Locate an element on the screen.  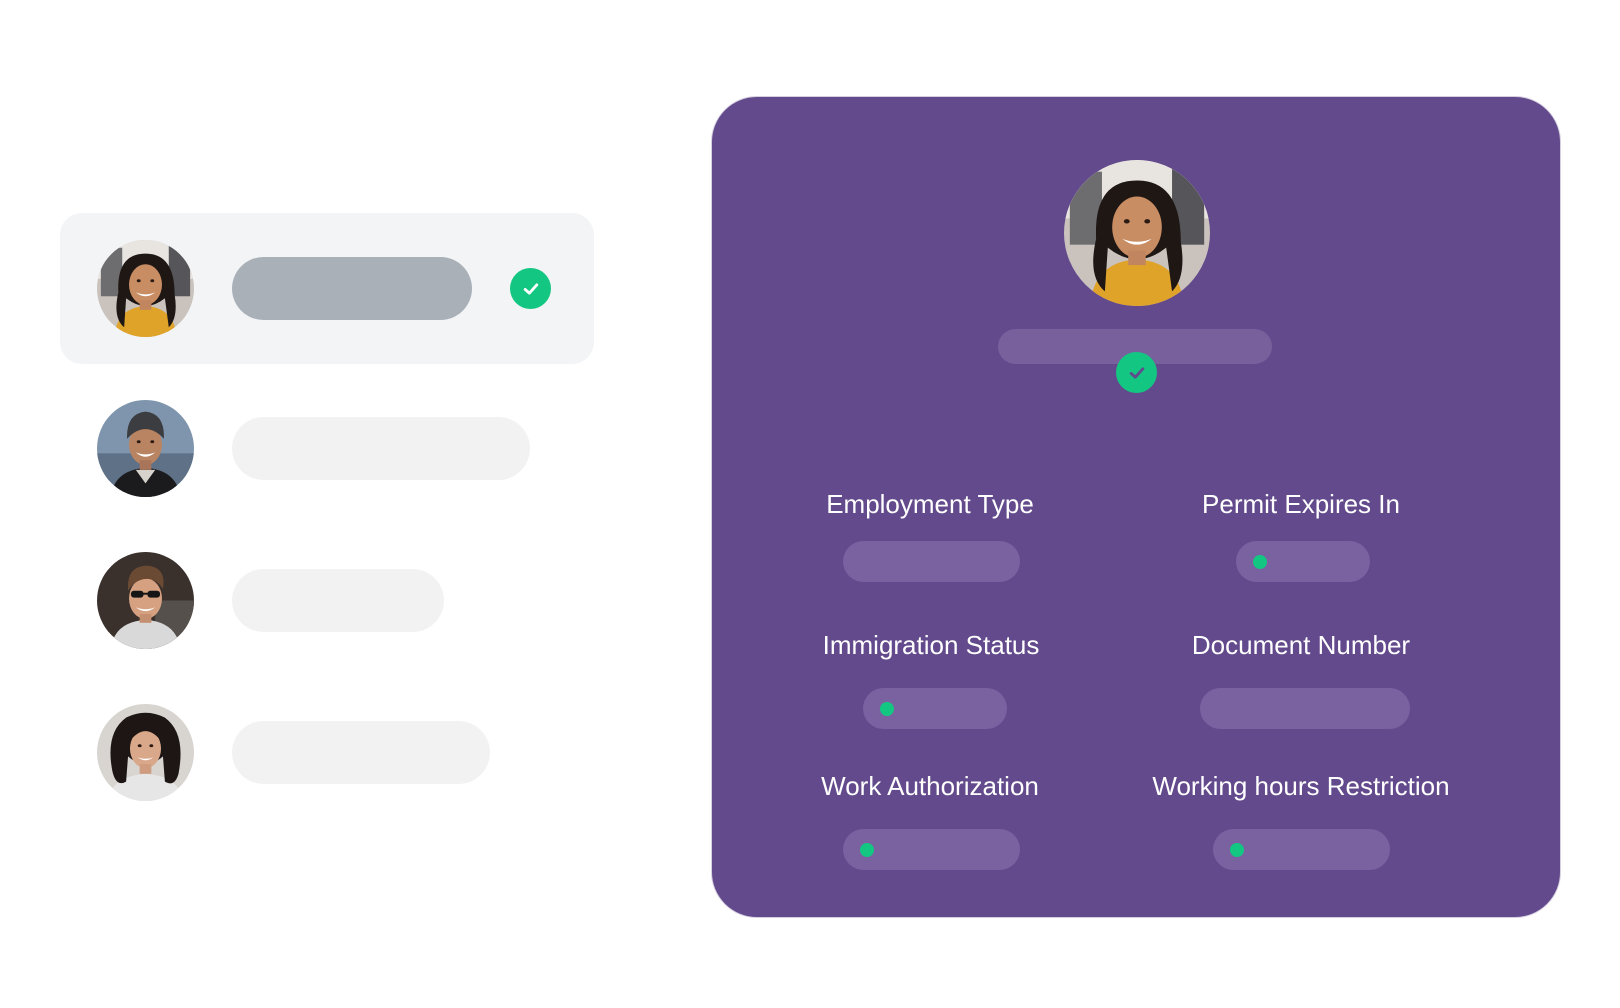
field-label: Immigration Status is located at coordinates (931, 645).